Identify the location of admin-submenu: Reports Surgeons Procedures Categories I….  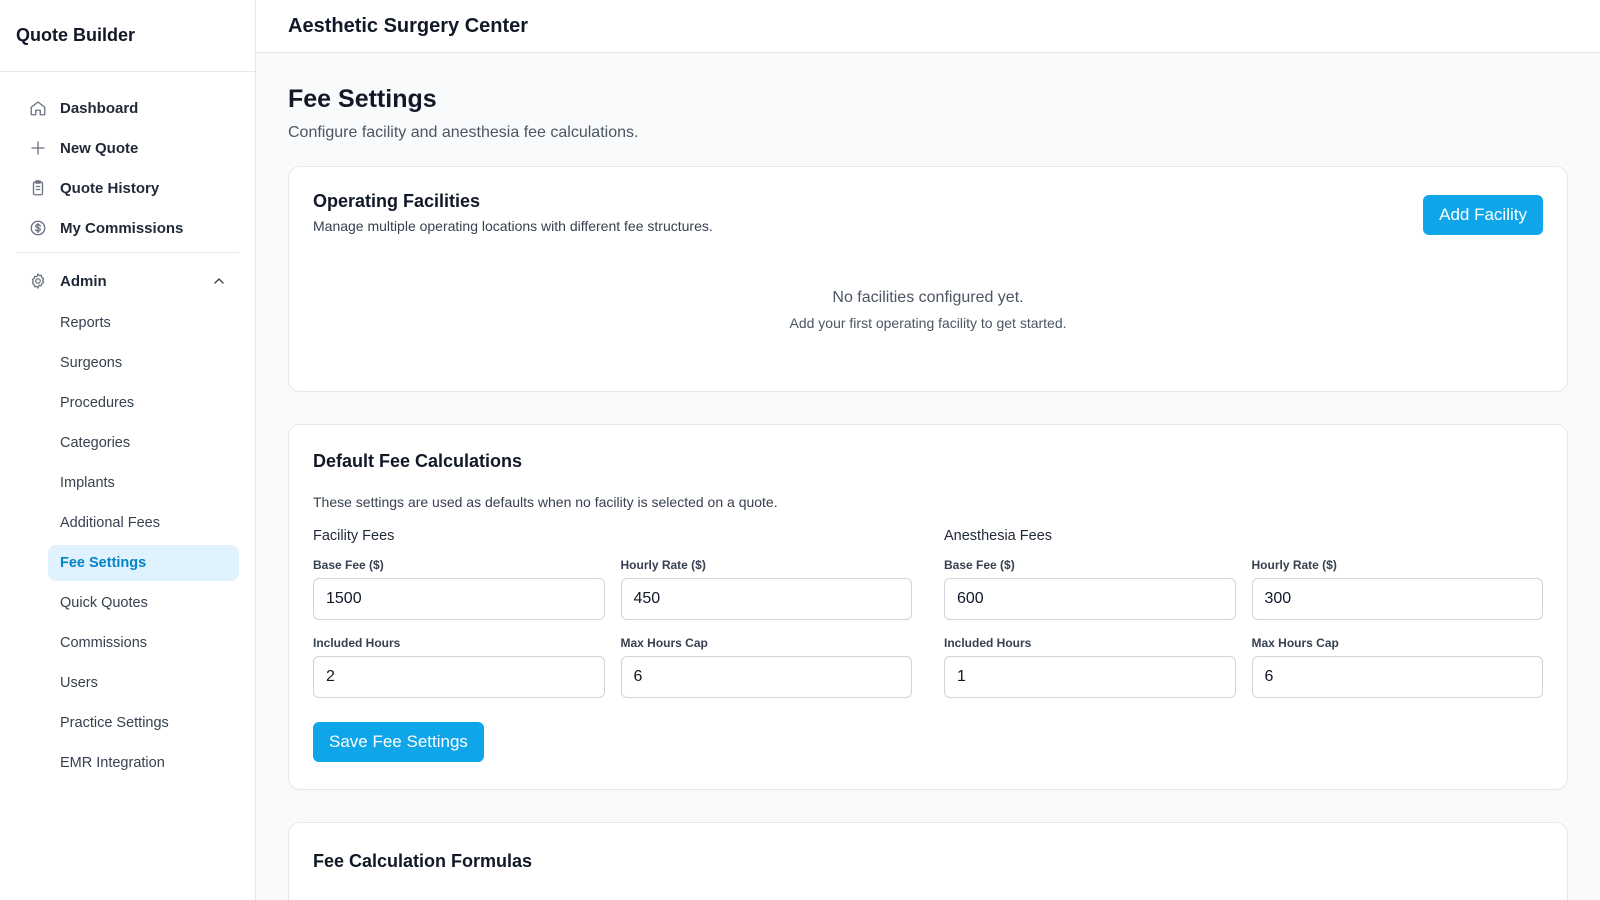
(127, 543).